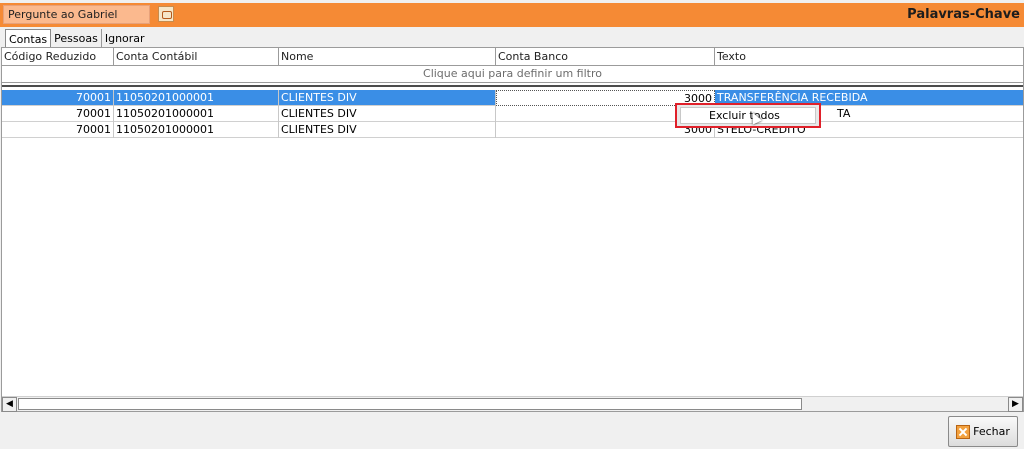  Describe the element at coordinates (512, 114) in the screenshot. I see `table-row: 70001 11050201000001 CLIENTES DIV TA` at that location.